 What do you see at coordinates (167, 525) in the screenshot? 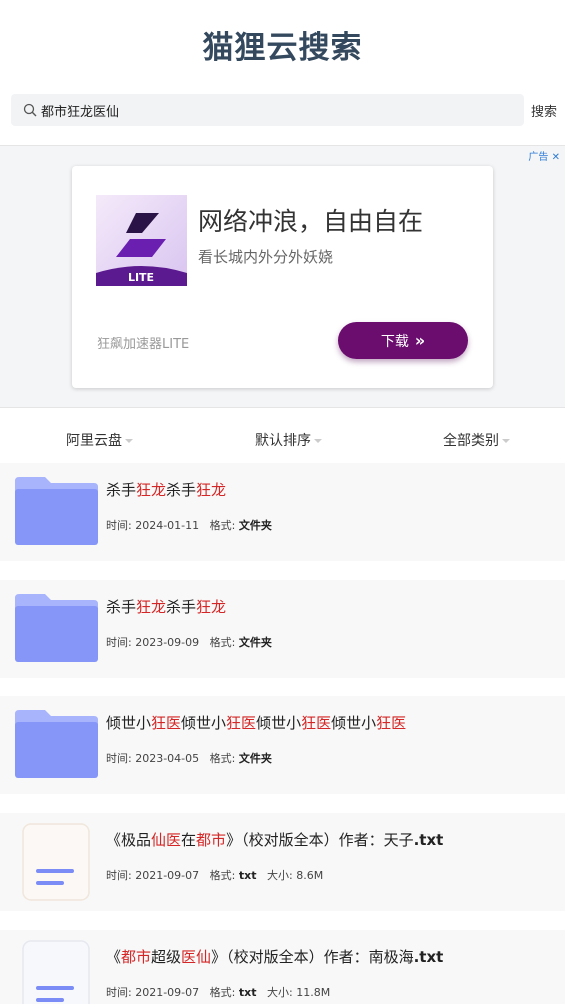
I see `time-value: 2024-01-11` at bounding box center [167, 525].